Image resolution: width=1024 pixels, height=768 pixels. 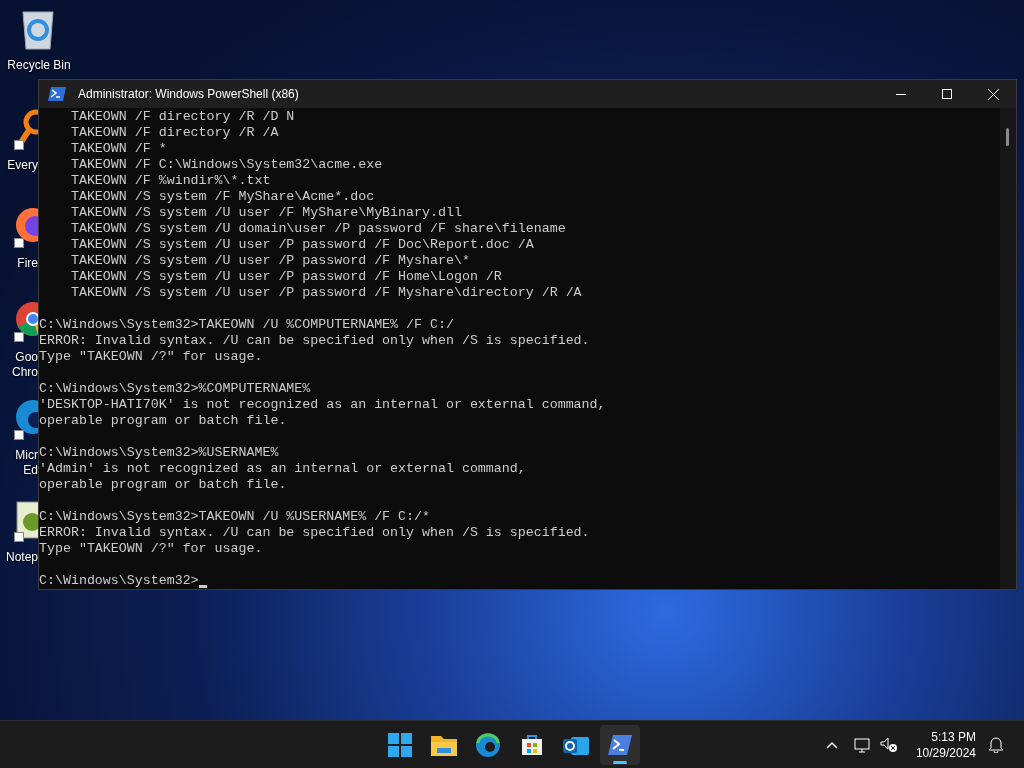 I want to click on shopping-bag-icon, so click(x=532, y=744).